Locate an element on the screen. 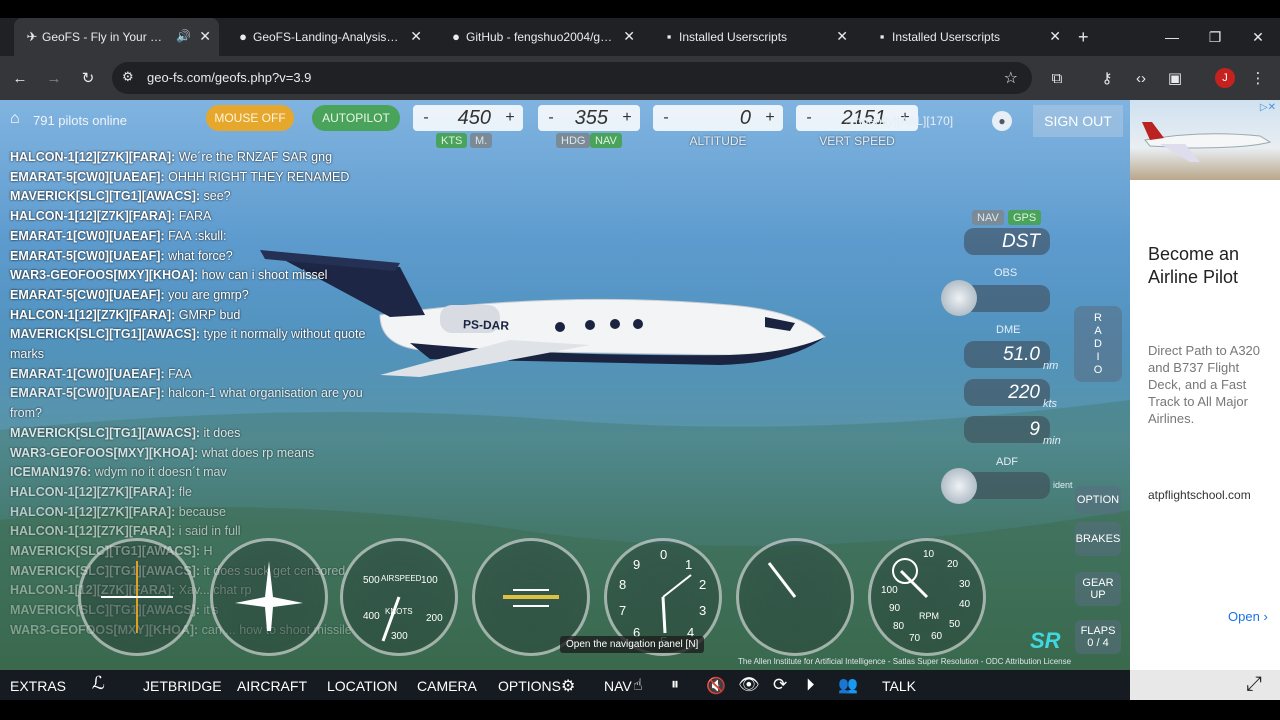 Image resolution: width=1280 pixels, height=720 pixels. user-icon: ● is located at coordinates (1002, 121).